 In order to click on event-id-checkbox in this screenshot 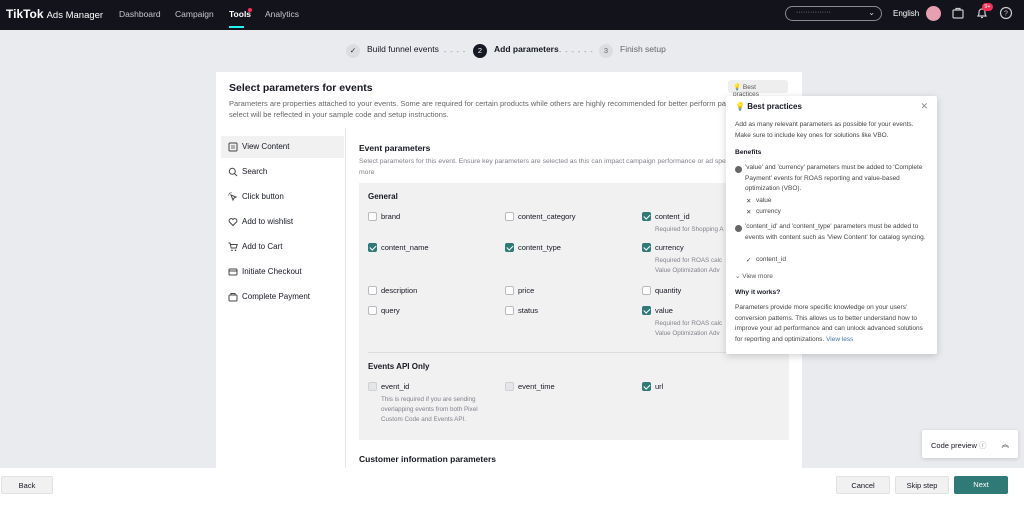, I will do `click(372, 386)`.